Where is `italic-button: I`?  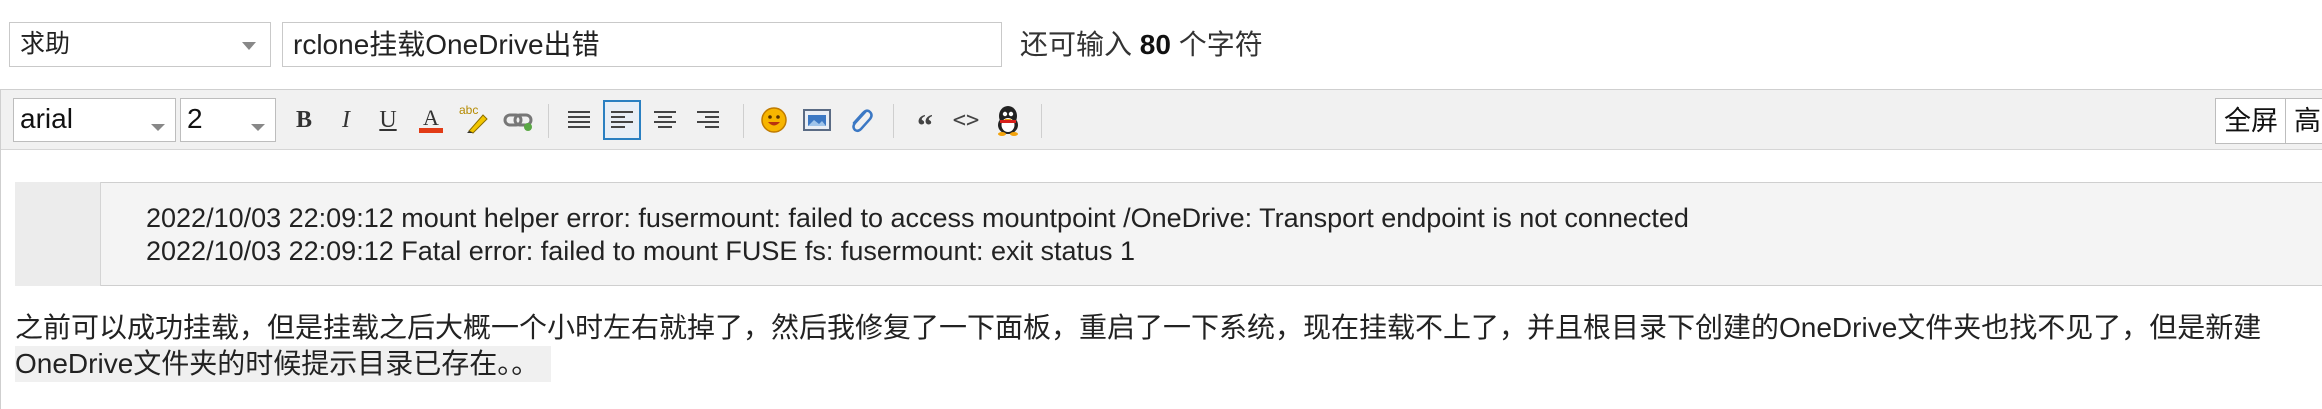
italic-button: I is located at coordinates (346, 120).